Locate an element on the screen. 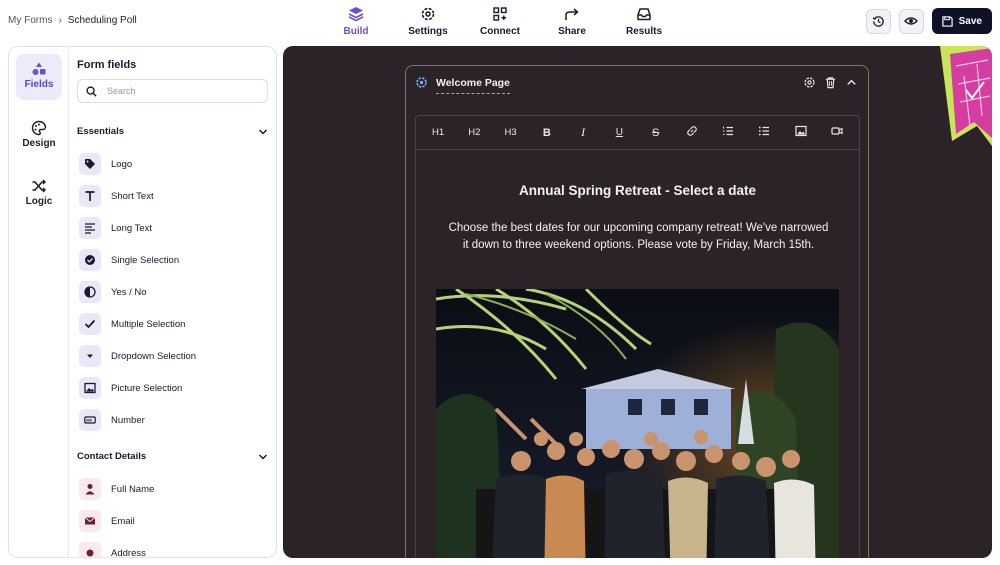 This screenshot has height=565, width=1000. check-circle-icon is located at coordinates (90, 260).